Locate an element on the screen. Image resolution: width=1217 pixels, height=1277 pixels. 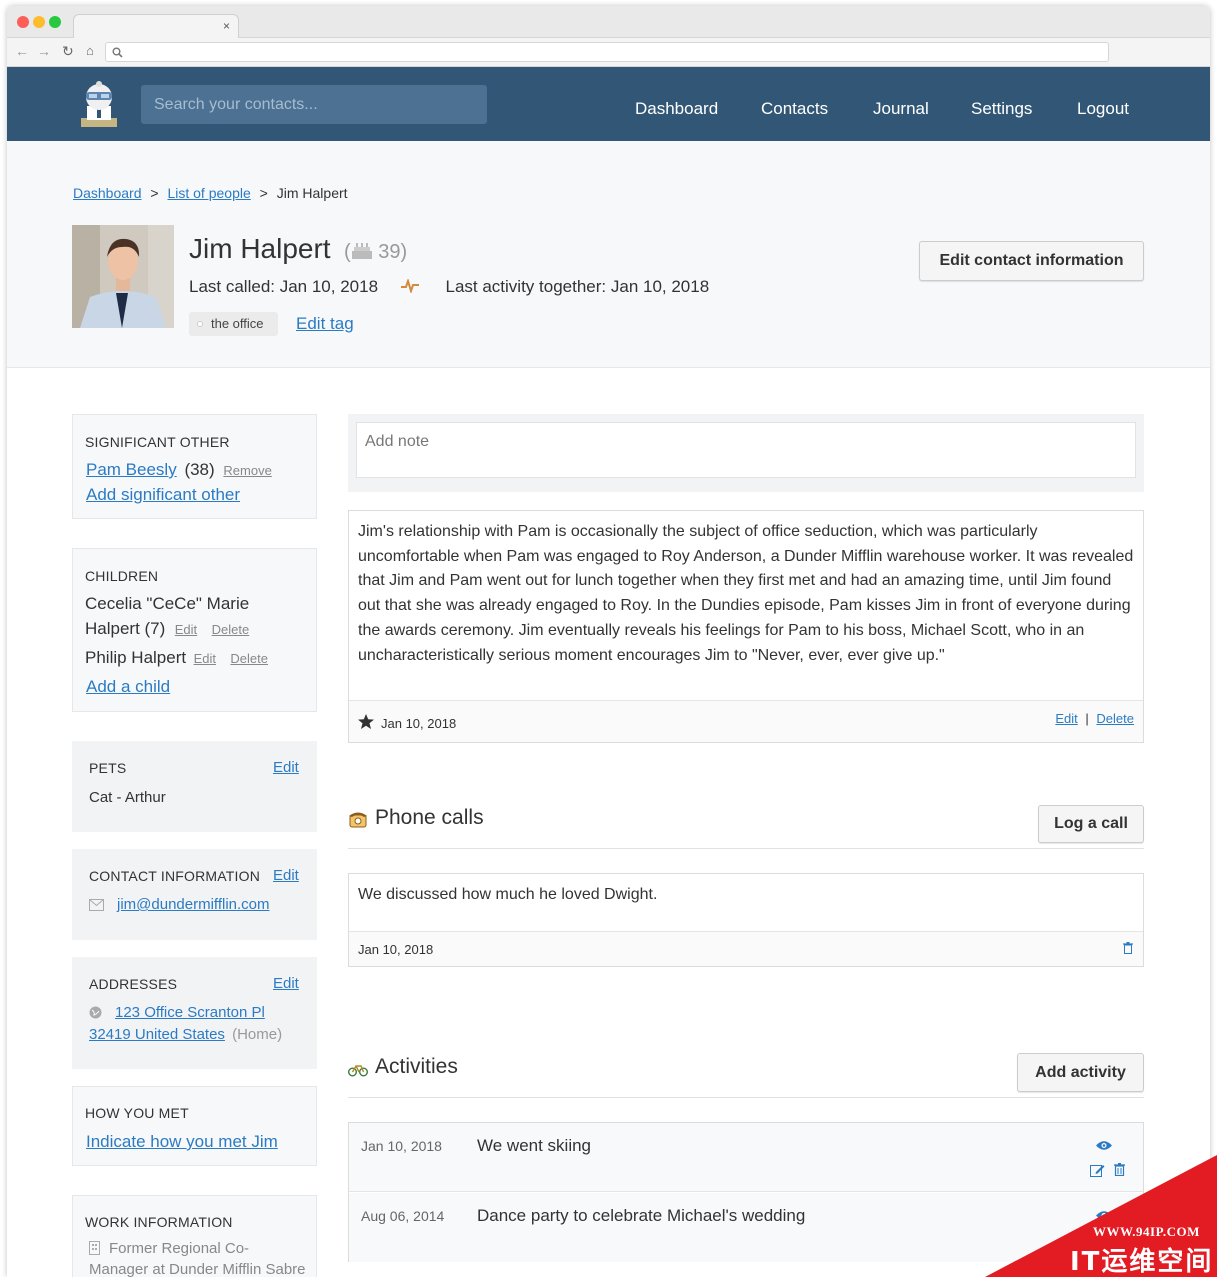
pet-item: Cat - Arthur is located at coordinates (127, 797).